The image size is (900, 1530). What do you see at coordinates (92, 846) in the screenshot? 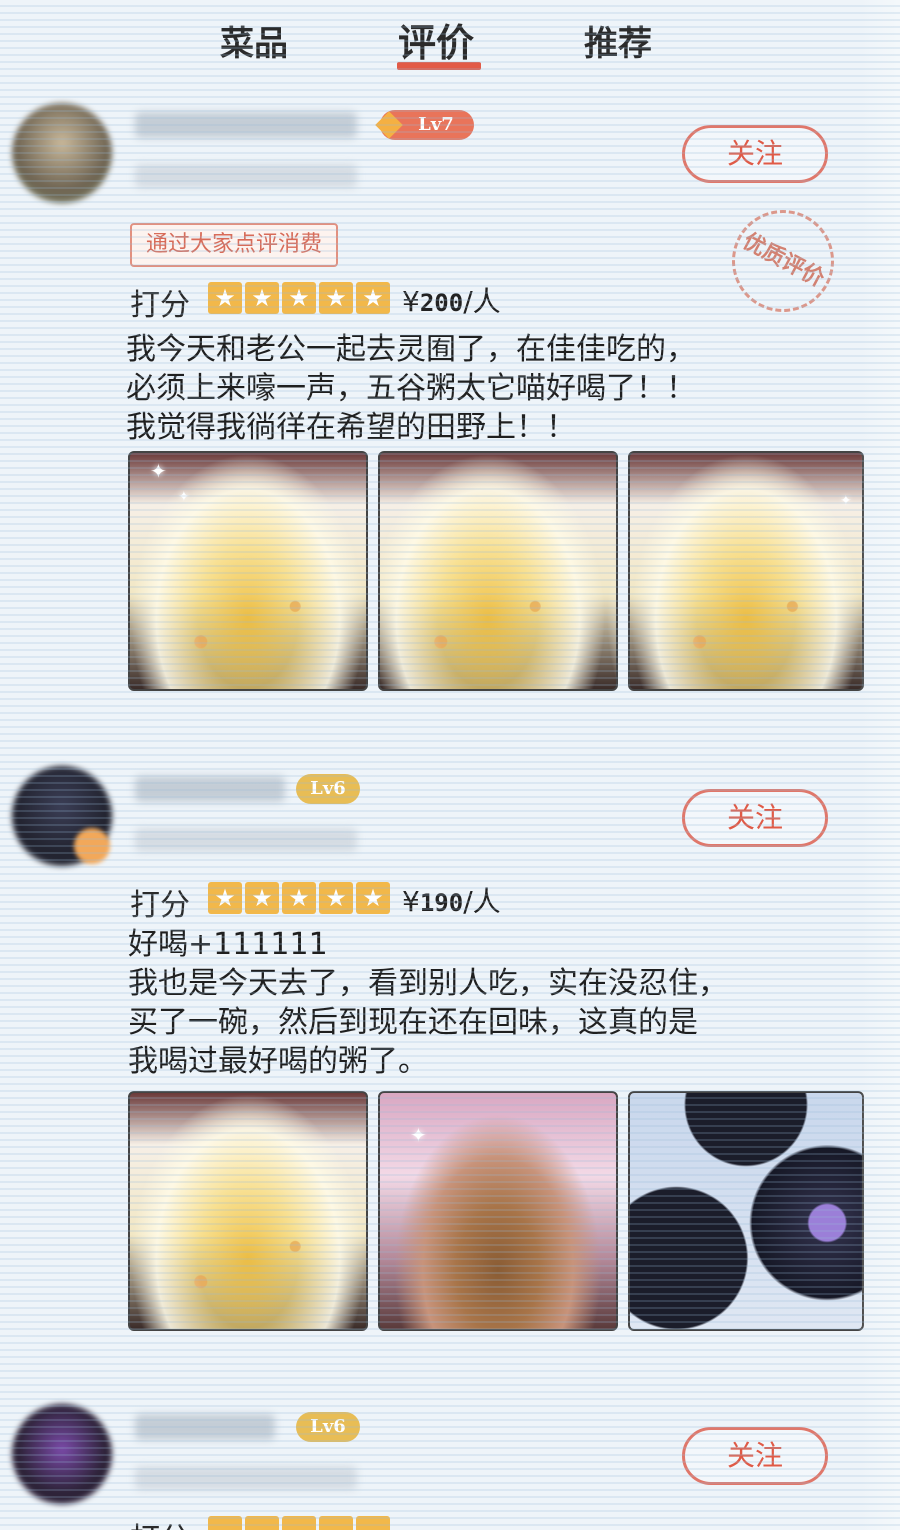
I see `avatar-badge` at bounding box center [92, 846].